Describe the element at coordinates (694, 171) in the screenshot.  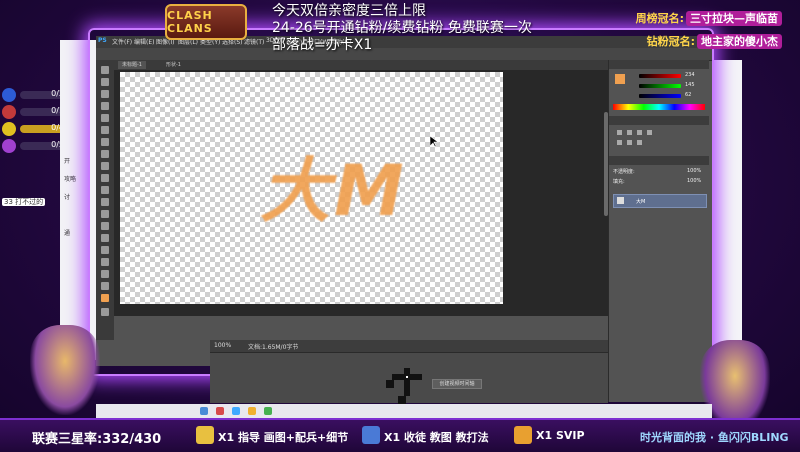
I see `opacity-value: 100%` at that location.